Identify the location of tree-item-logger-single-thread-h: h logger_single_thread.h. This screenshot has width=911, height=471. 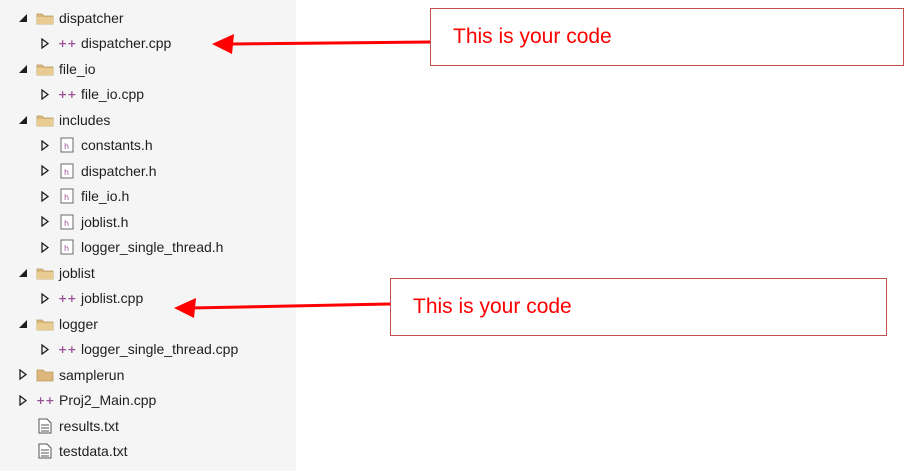
(148, 247).